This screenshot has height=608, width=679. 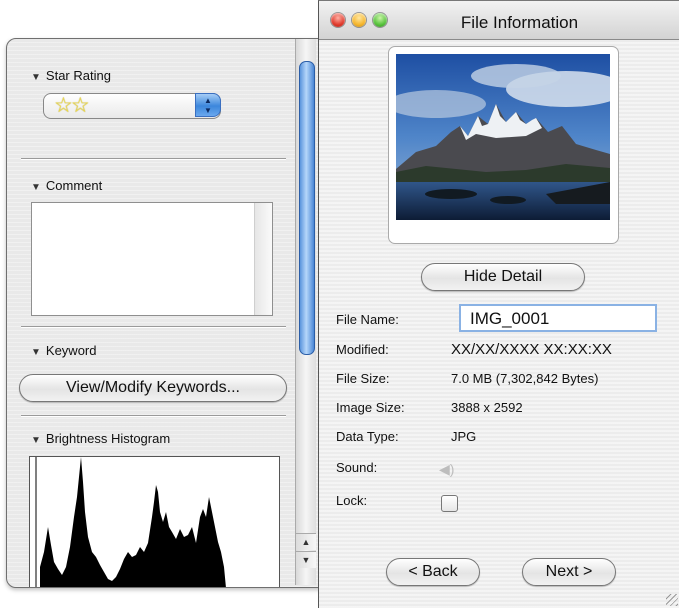 I want to click on histogram-graph, so click(x=130, y=522).